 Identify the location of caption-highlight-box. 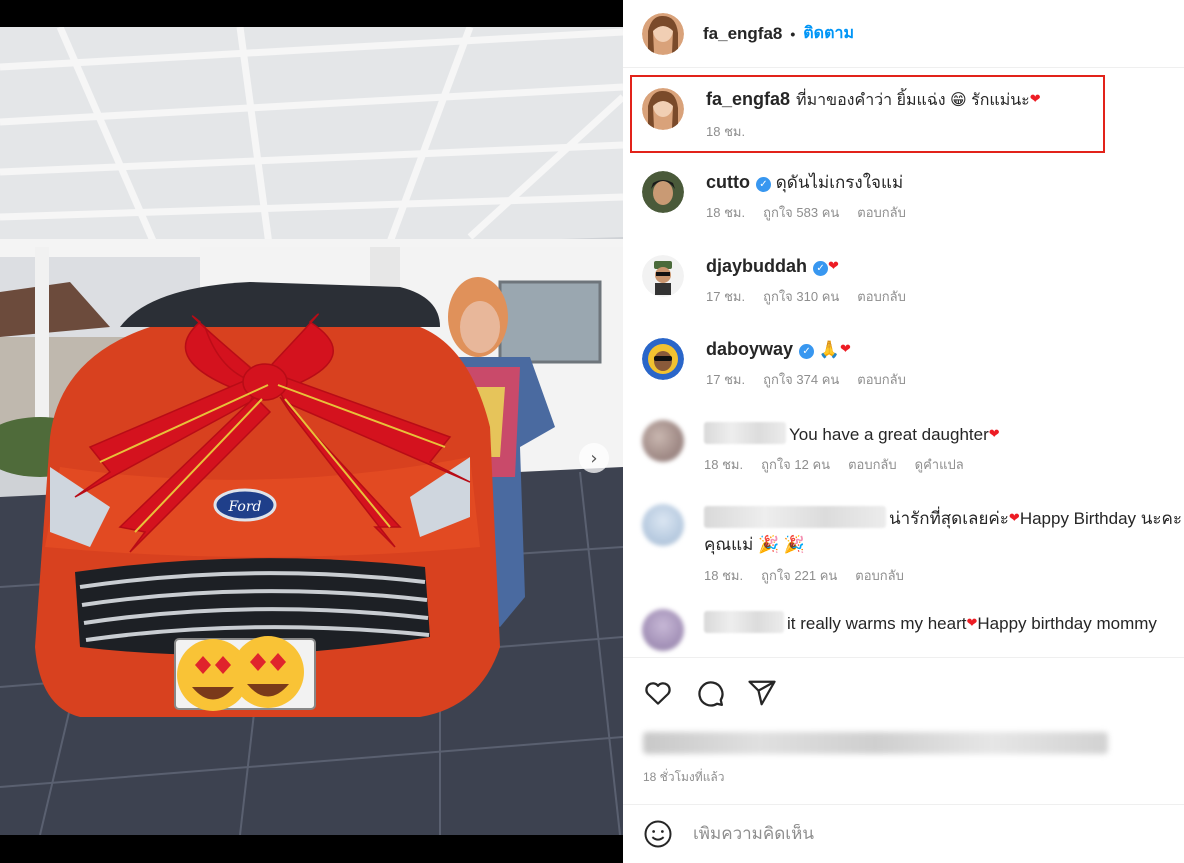
(867, 114).